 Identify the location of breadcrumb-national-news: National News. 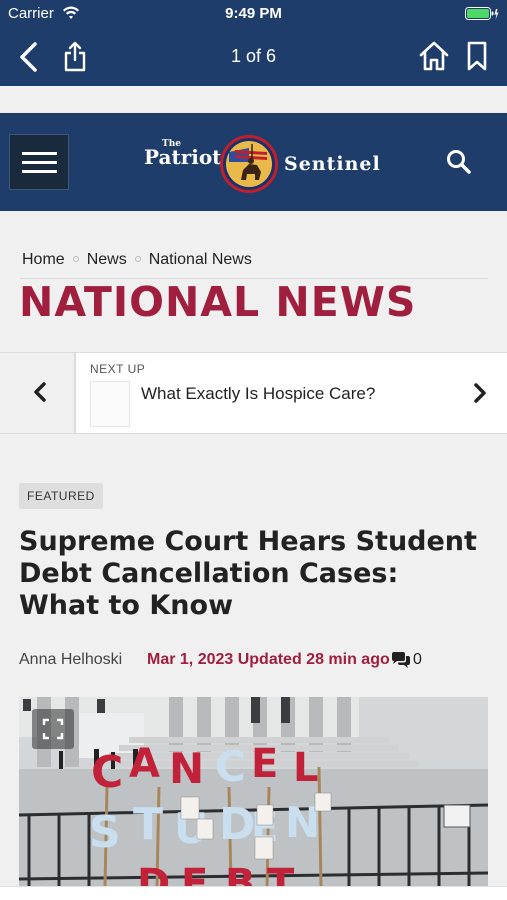
(200, 259).